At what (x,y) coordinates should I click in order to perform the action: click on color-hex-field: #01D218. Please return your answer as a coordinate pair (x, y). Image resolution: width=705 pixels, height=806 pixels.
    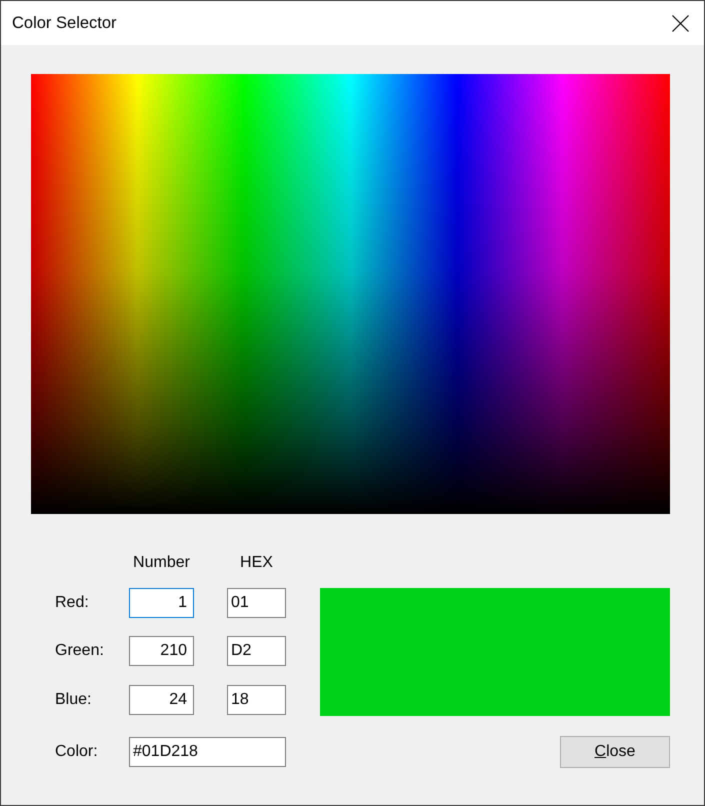
    Looking at the image, I should click on (207, 752).